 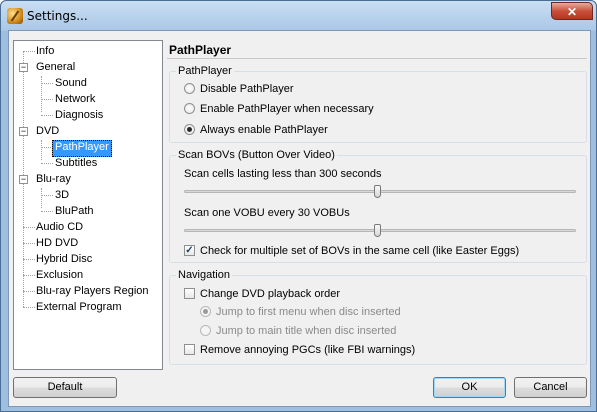 I want to click on tree-expander-general: −, so click(x=23, y=67).